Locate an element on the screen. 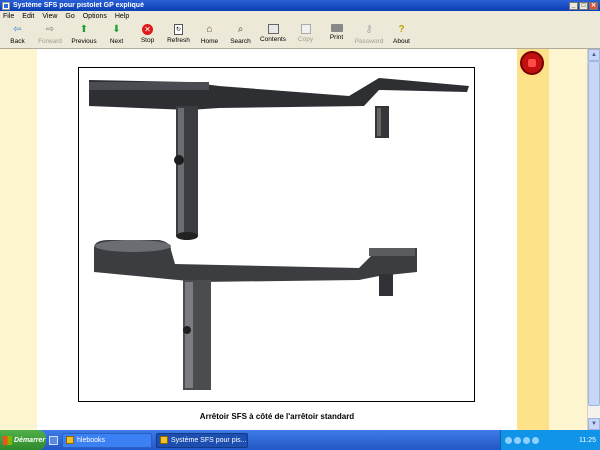  task-label: hlebooks is located at coordinates (91, 440).